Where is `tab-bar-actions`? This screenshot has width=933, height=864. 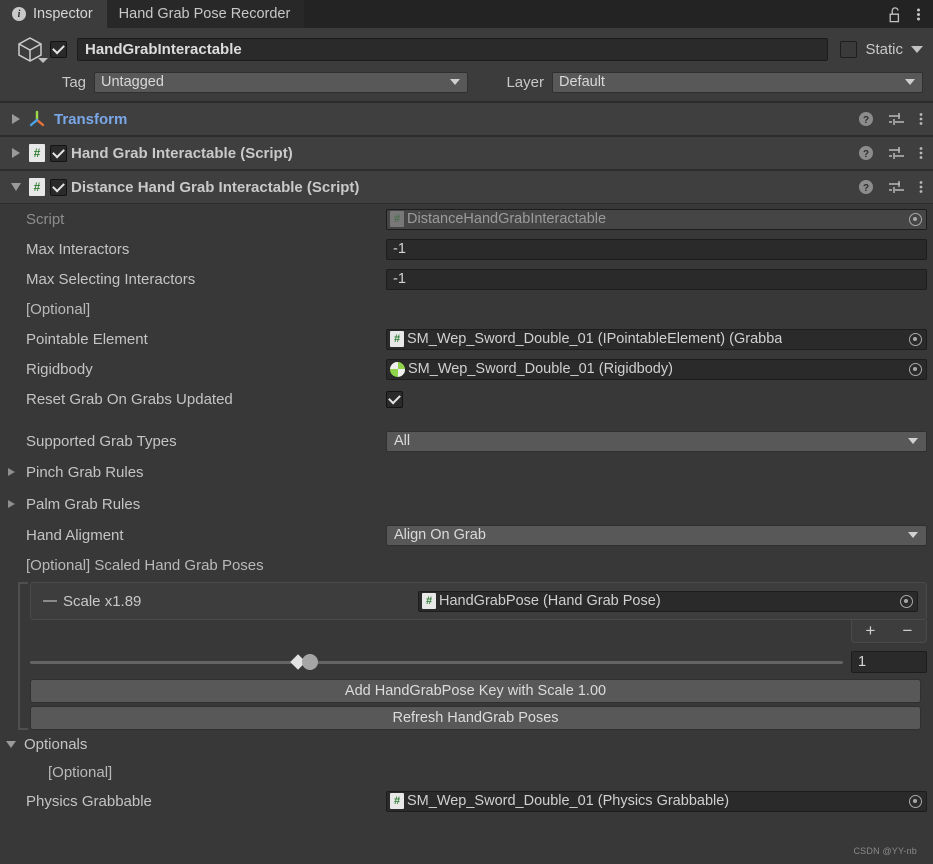 tab-bar-actions is located at coordinates (910, 14).